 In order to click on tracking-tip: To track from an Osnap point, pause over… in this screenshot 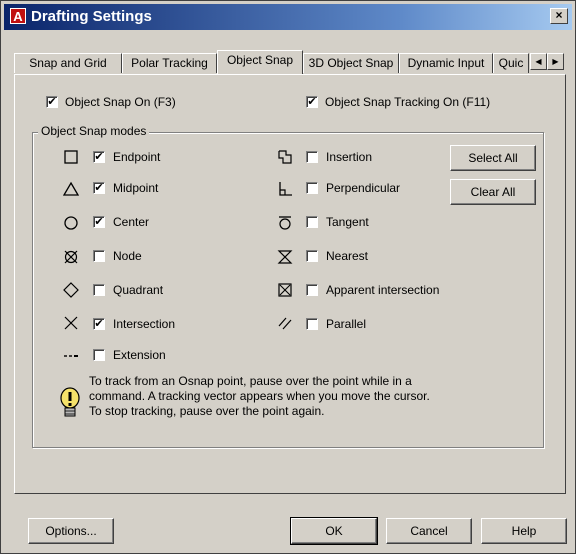, I will do `click(299, 396)`.